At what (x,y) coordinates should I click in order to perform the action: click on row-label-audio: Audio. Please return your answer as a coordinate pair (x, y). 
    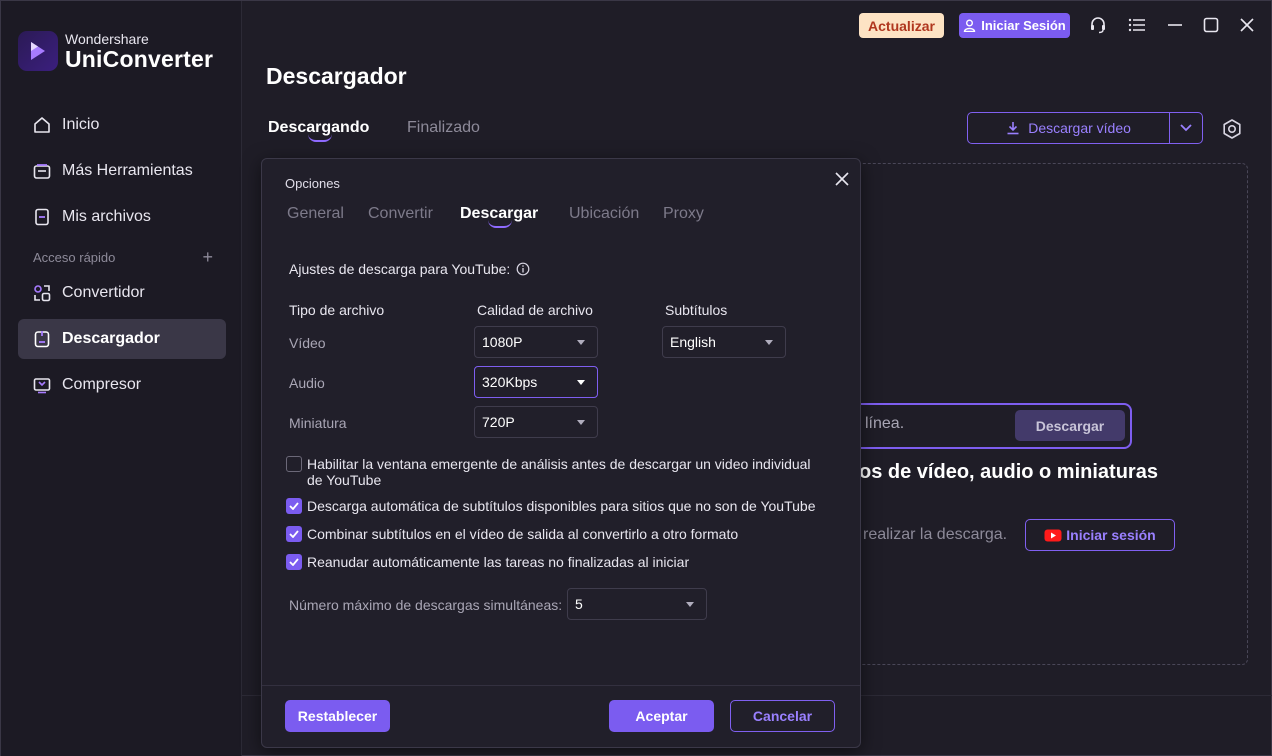
    Looking at the image, I should click on (307, 383).